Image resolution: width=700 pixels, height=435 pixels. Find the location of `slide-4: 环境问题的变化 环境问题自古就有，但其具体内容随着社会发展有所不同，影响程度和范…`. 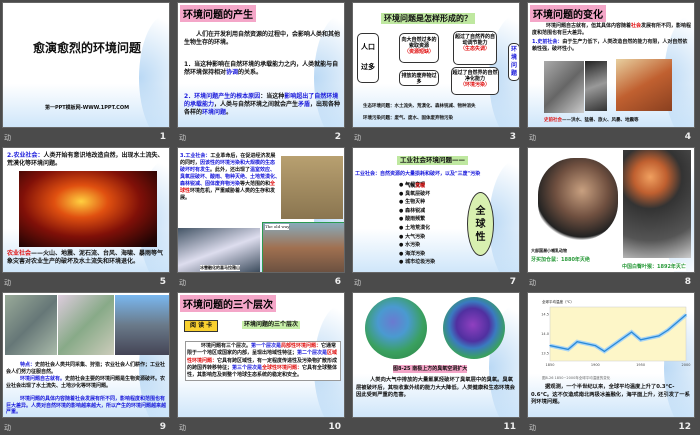

slide-4: 环境问题的变化 环境问题自古就有，但其具体内容随着社会发展有所不同，影响程度和范… is located at coordinates (611, 65).